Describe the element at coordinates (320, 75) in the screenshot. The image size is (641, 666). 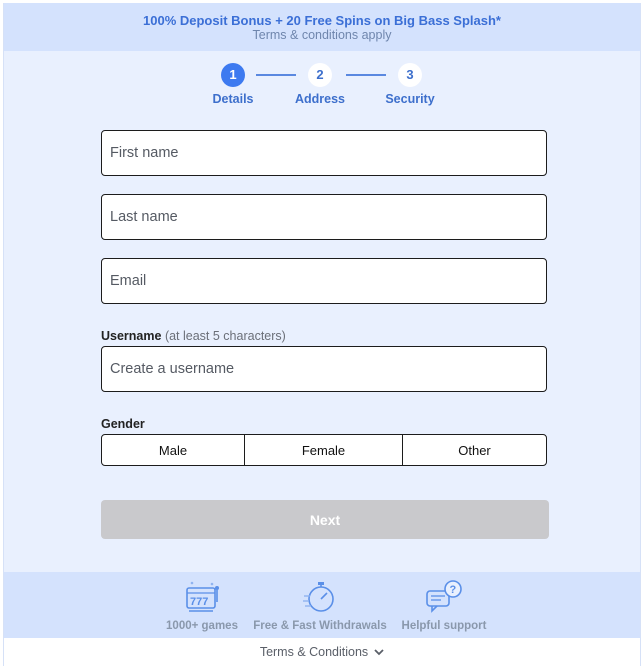
I see `step-number: 2` at that location.